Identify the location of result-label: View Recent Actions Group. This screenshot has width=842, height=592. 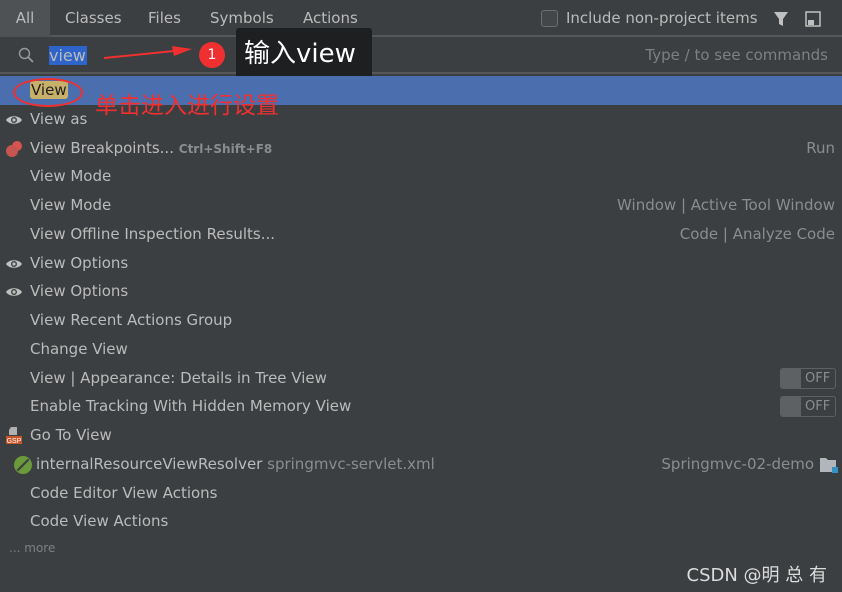
(131, 320).